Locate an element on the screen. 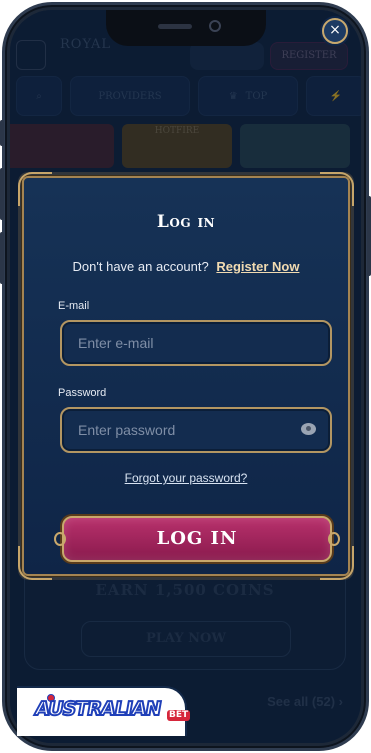 This screenshot has width=371, height=753. phone-notch is located at coordinates (186, 28).